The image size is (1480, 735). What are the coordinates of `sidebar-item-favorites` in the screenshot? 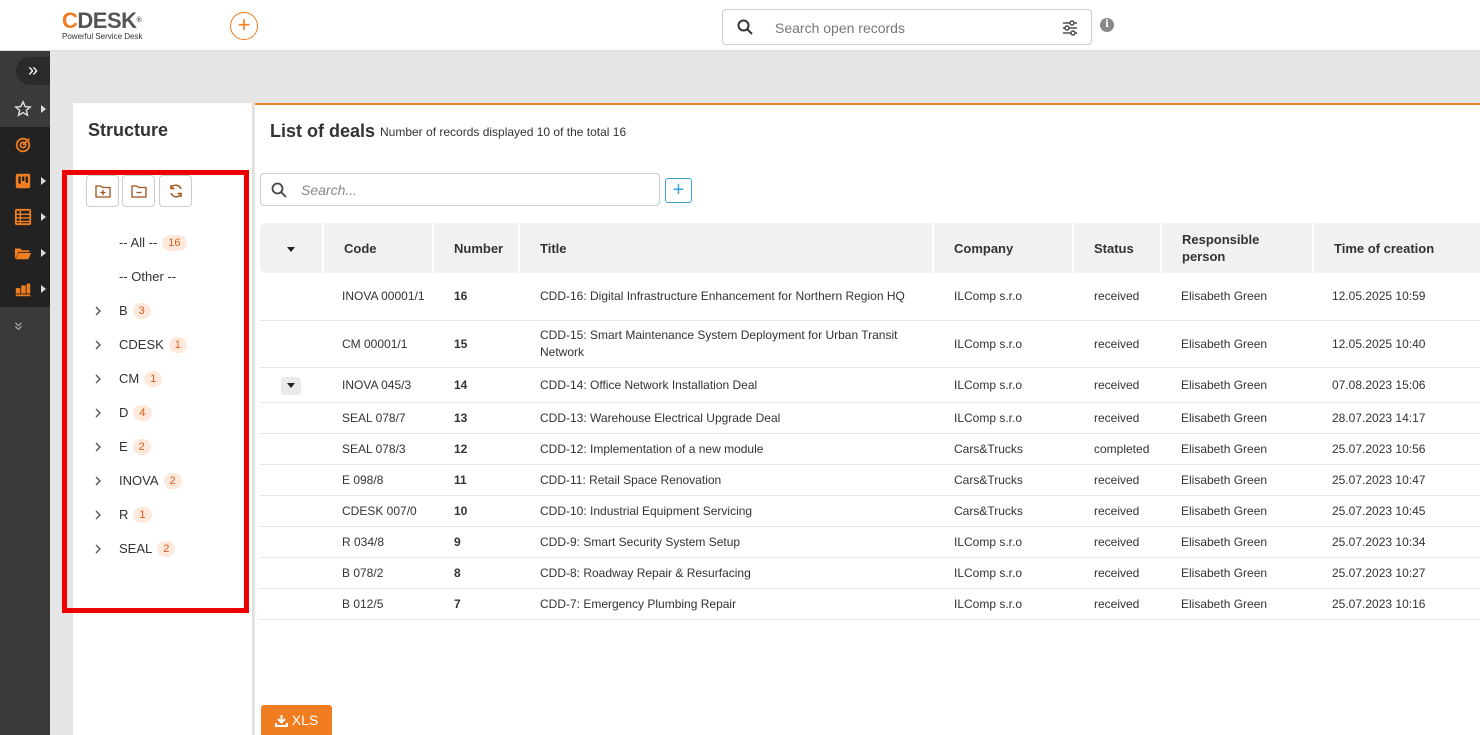 It's located at (25, 109).